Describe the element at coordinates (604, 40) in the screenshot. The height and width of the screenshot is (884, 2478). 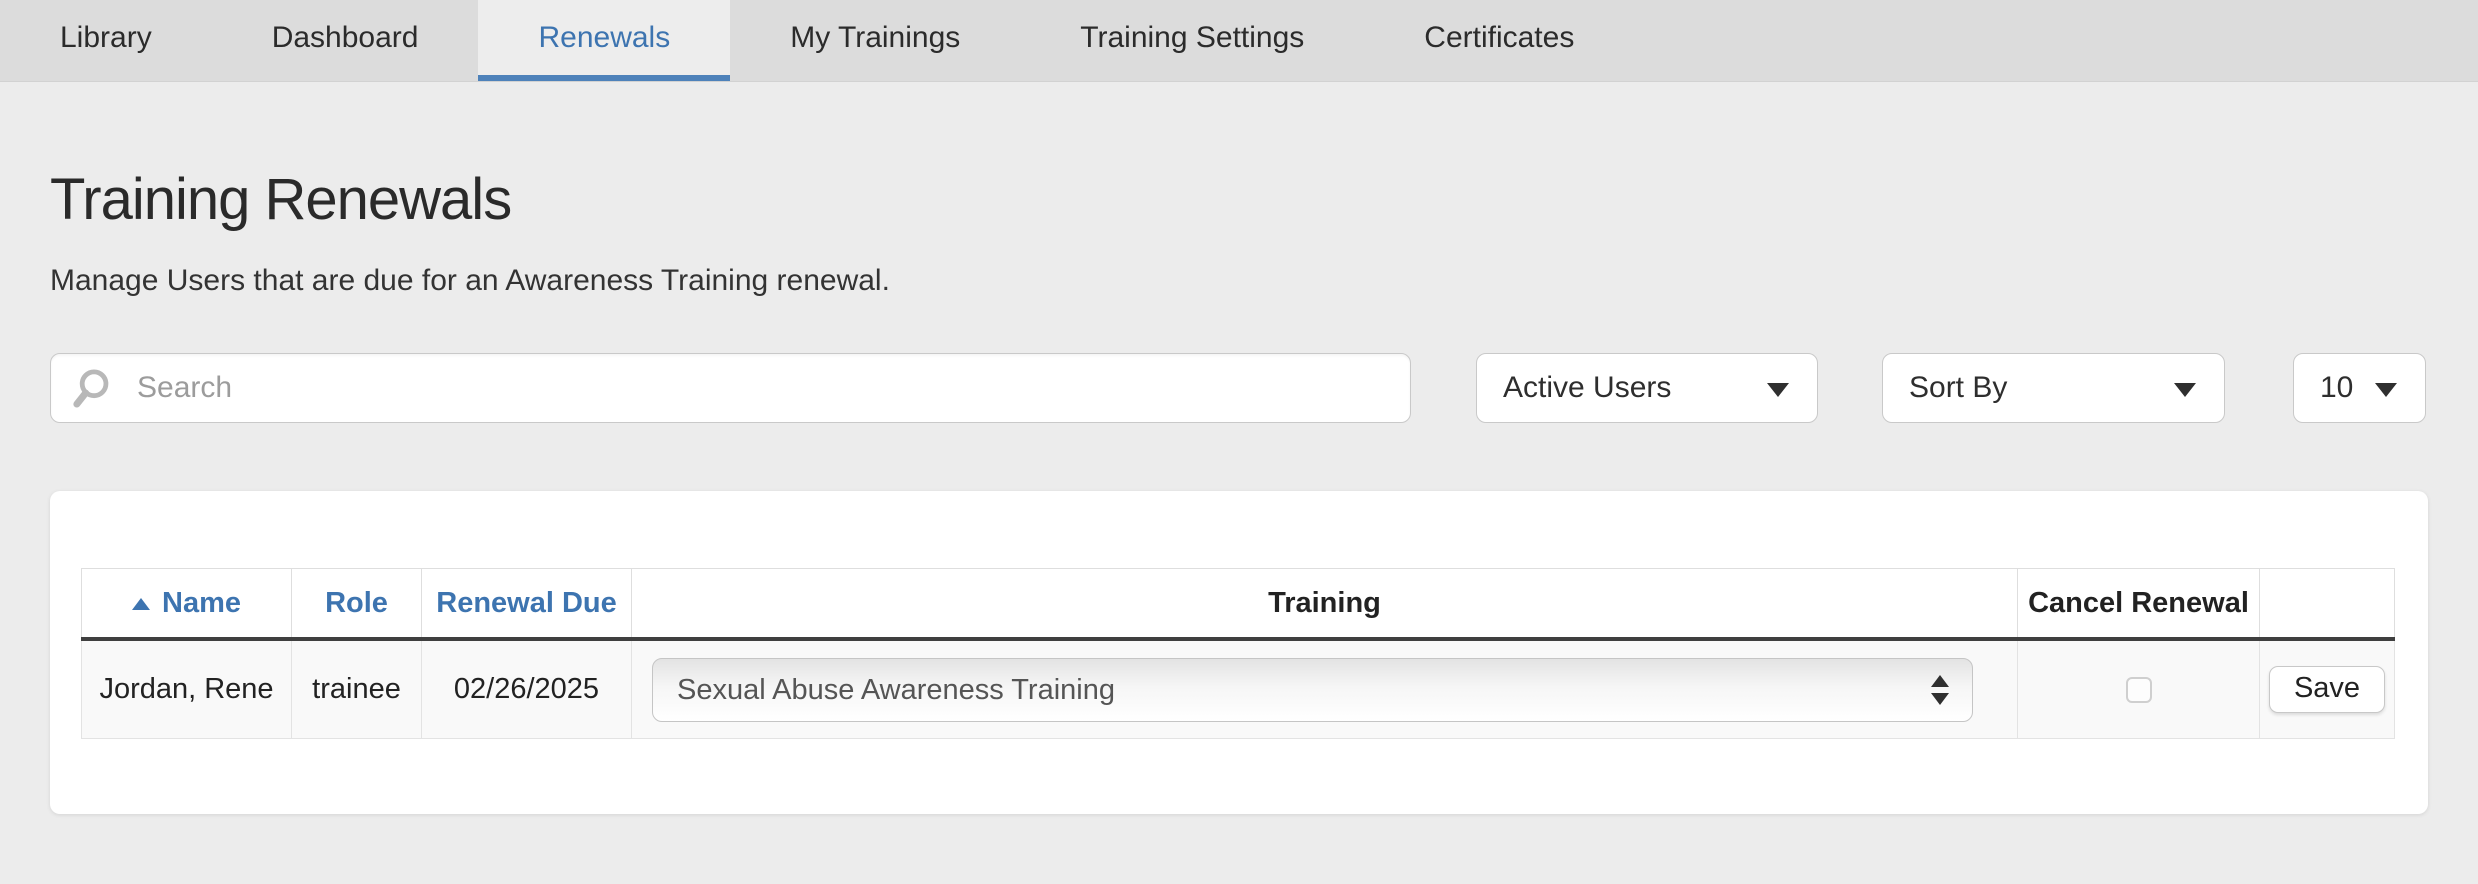
I see `tab-renewals: Renewals` at that location.